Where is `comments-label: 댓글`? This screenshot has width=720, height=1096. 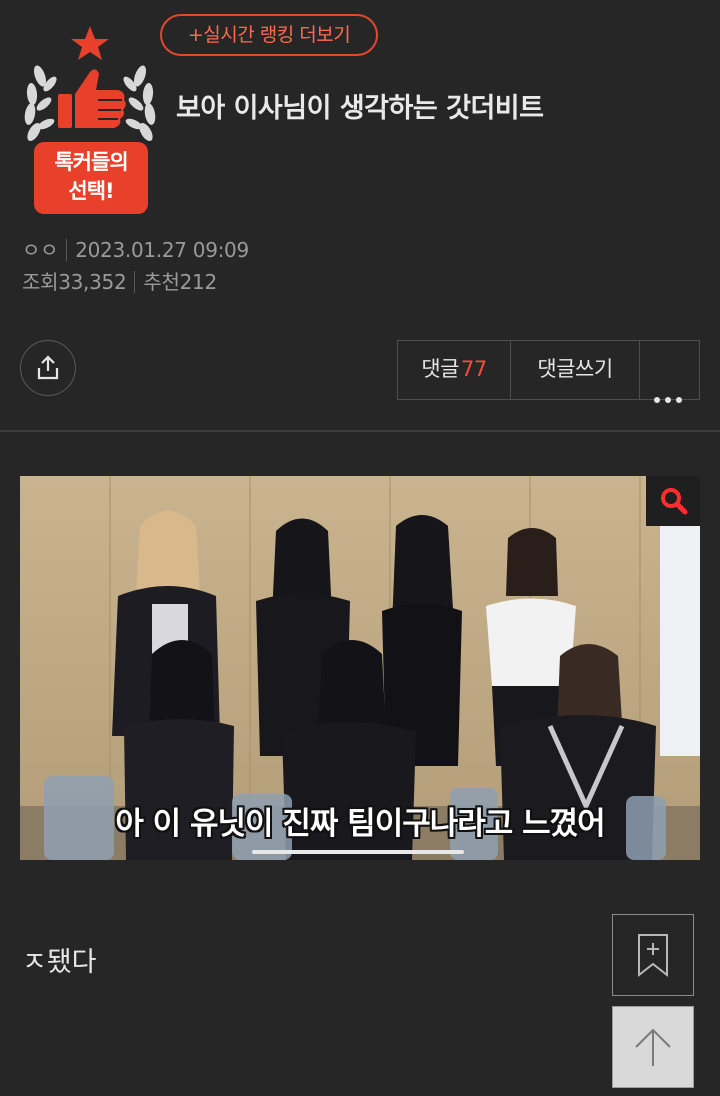 comments-label: 댓글 is located at coordinates (440, 369).